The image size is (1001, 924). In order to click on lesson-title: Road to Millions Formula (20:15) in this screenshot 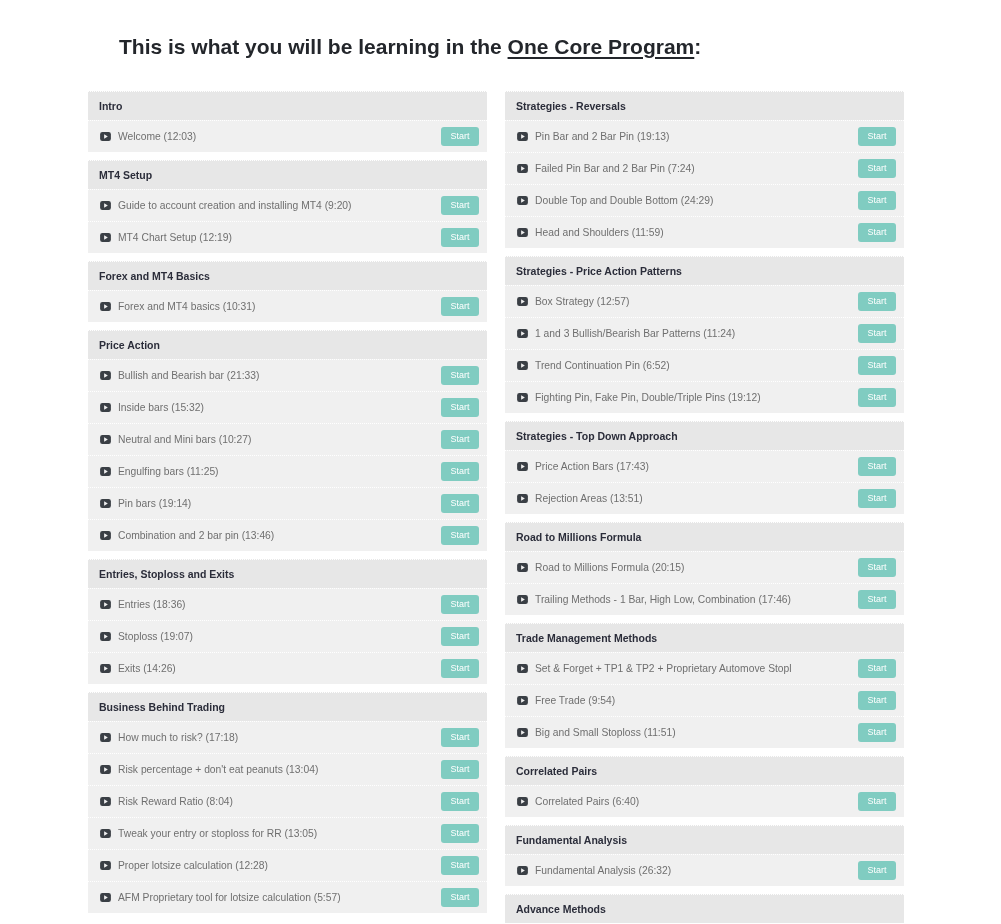, I will do `click(610, 567)`.